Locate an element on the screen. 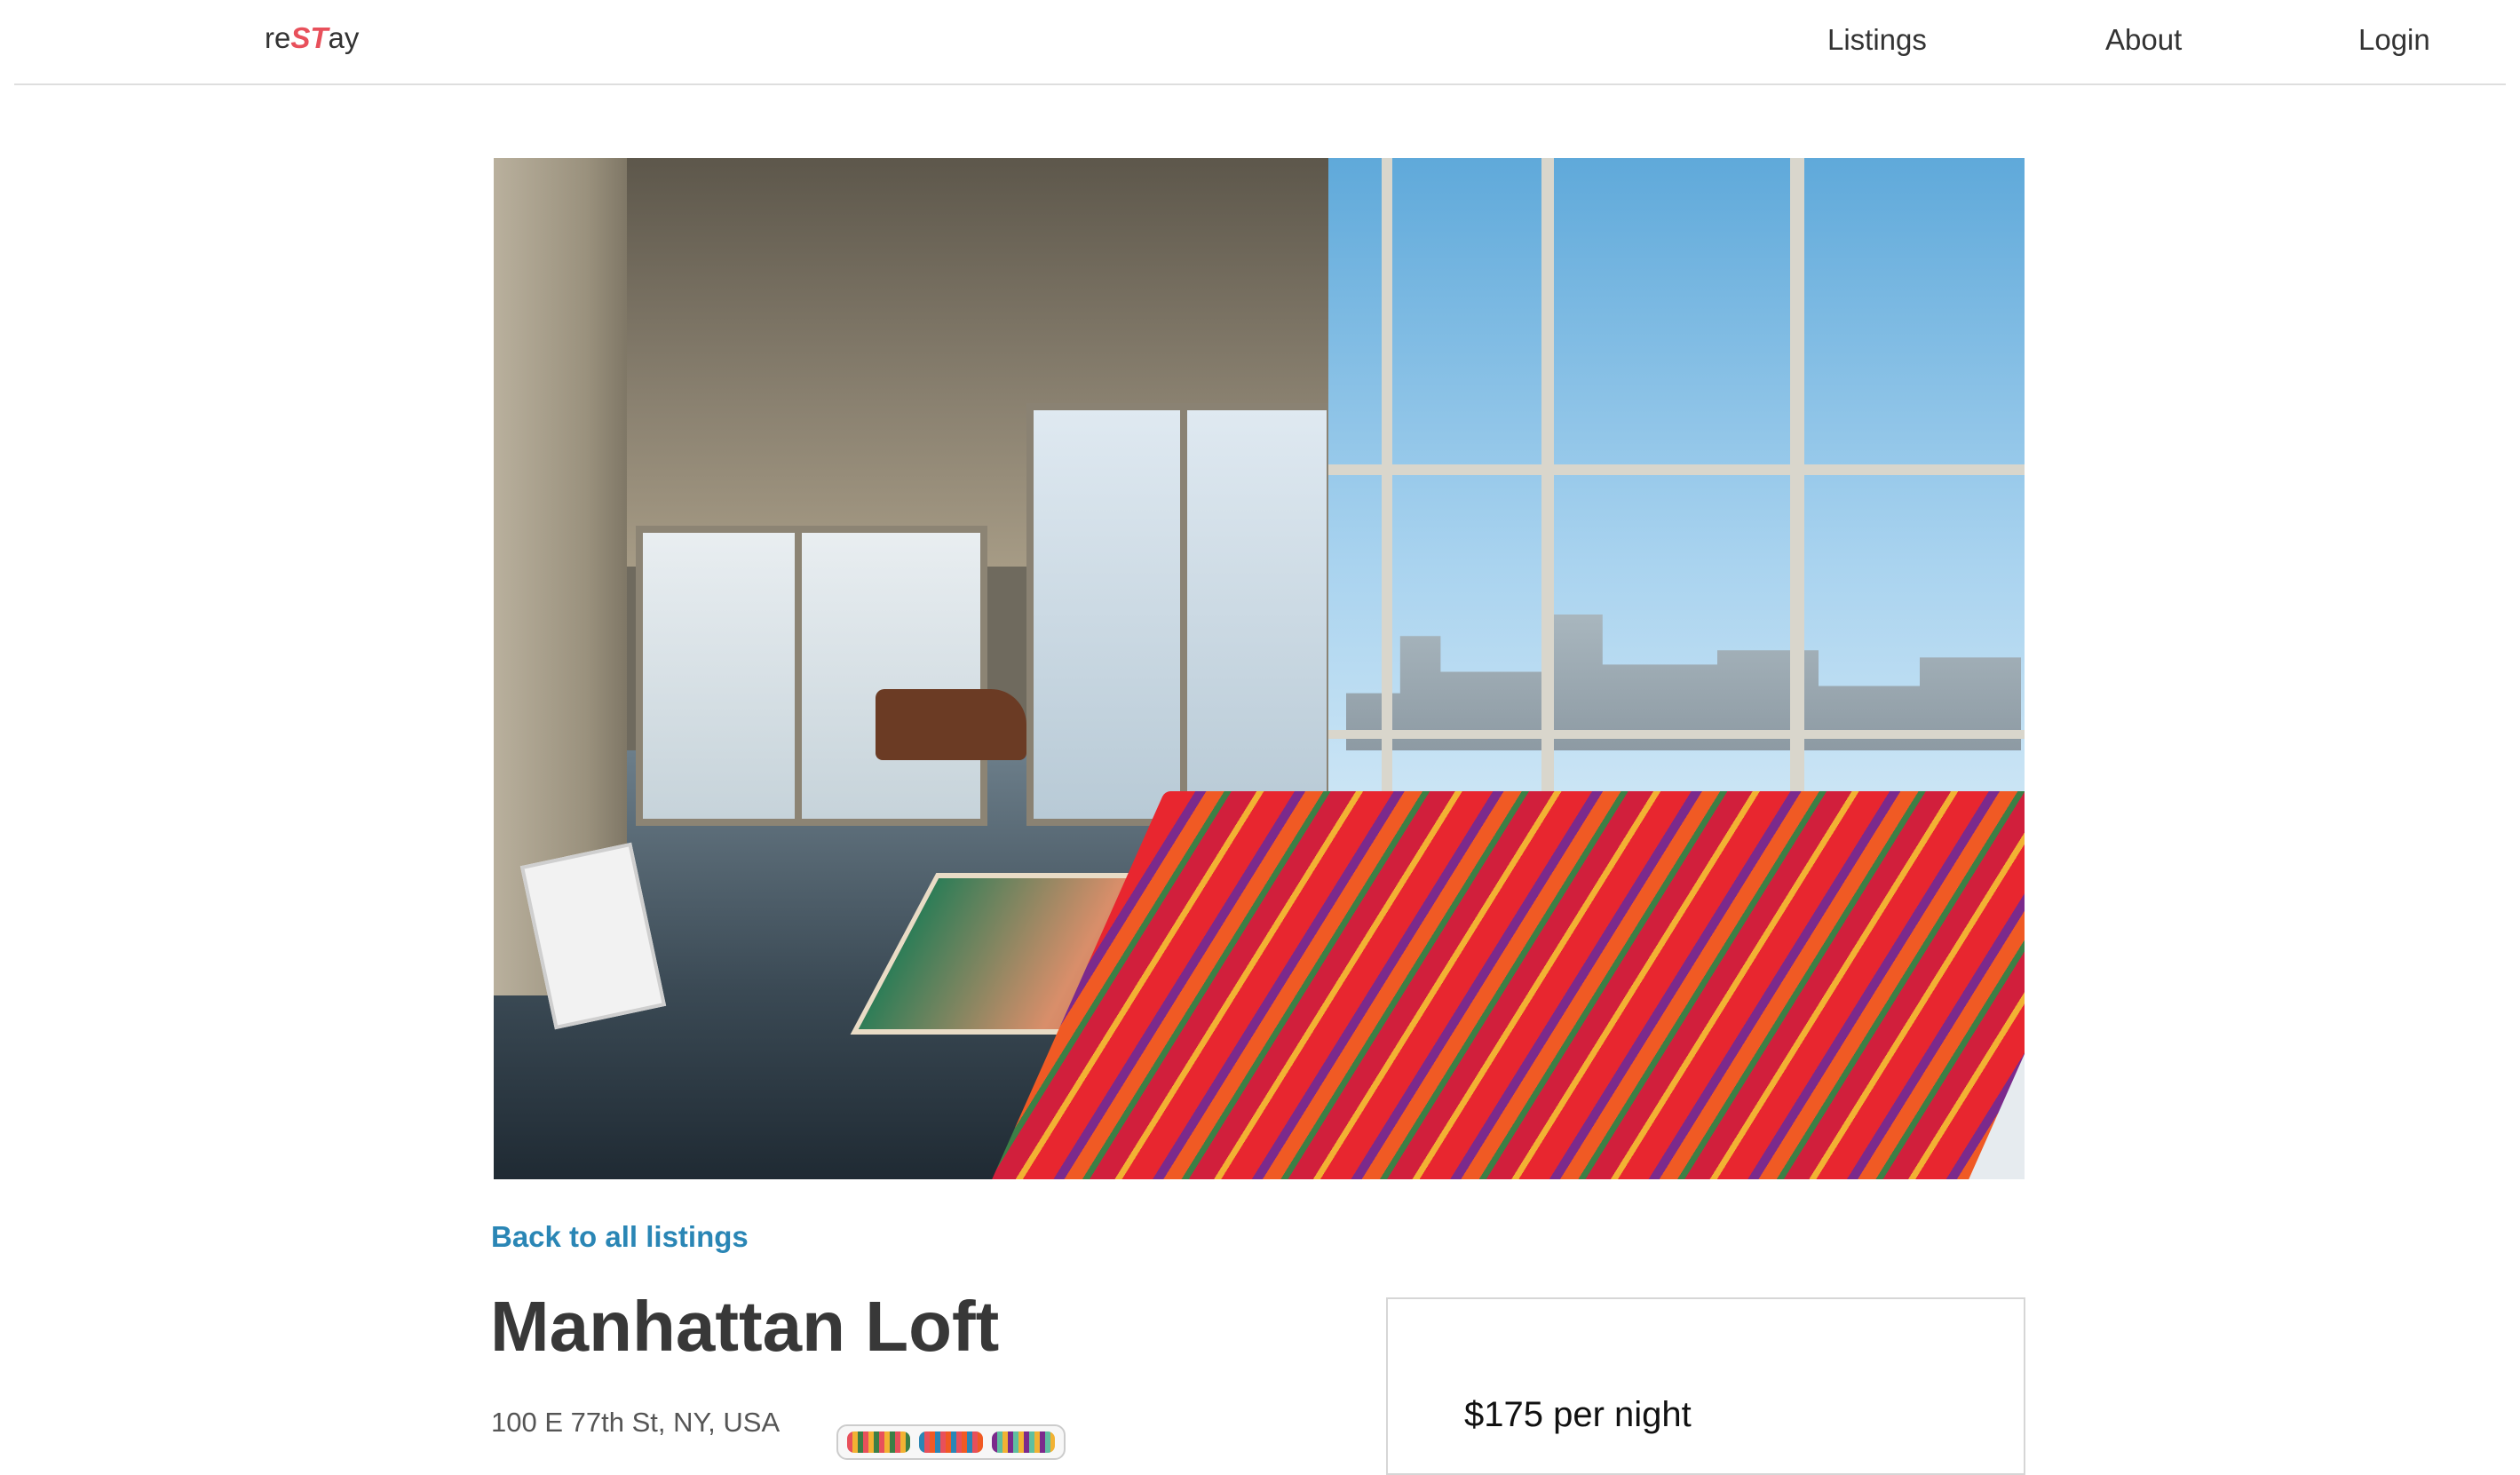 Image resolution: width=2520 pixels, height=1475 pixels. top-navbar: reSTay Listings About Login is located at coordinates (1260, 43).